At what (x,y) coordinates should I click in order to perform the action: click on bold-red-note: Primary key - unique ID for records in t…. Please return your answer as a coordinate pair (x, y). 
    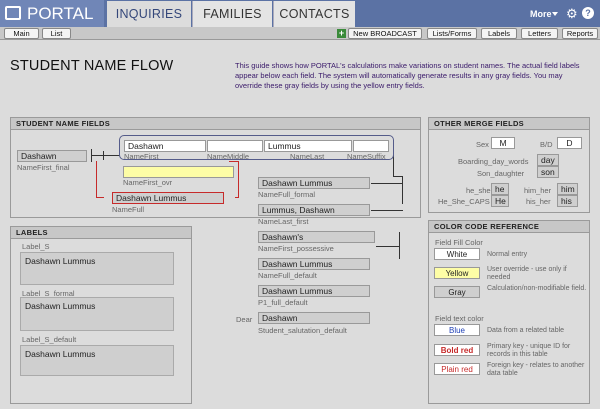
    Looking at the image, I should click on (529, 350).